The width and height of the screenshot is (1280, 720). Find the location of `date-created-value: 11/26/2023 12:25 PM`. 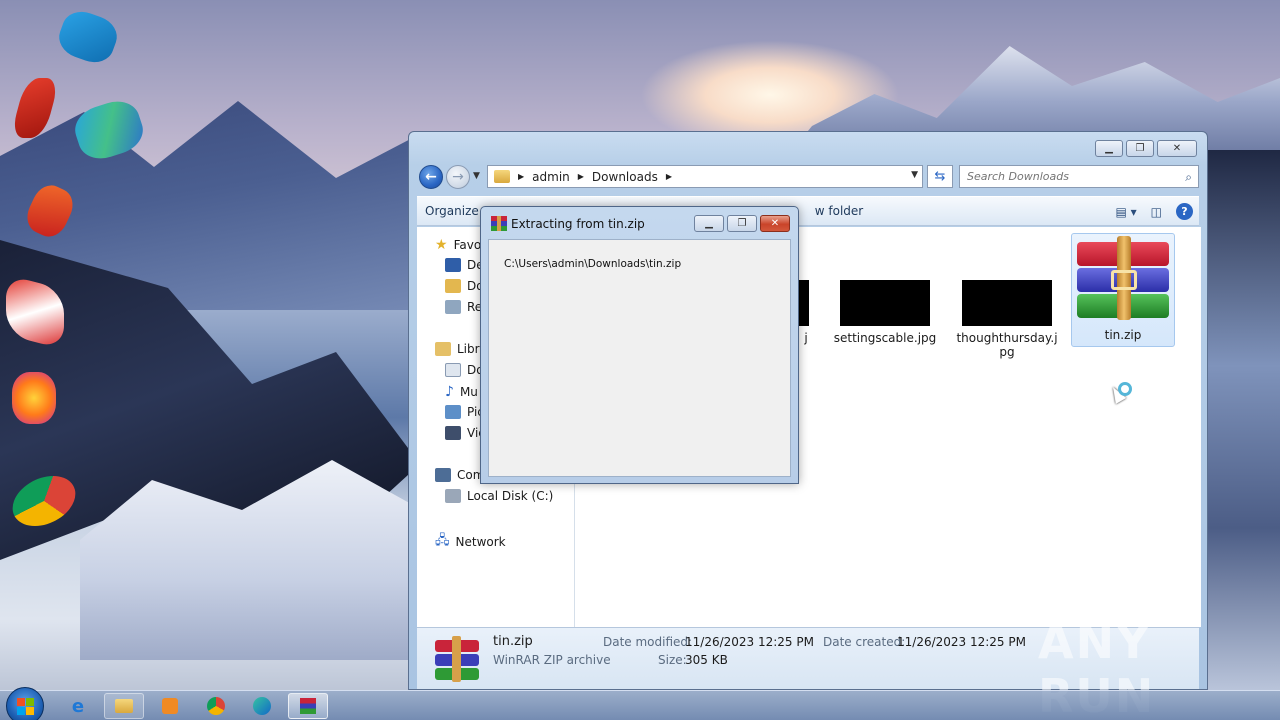

date-created-value: 11/26/2023 12:25 PM is located at coordinates (961, 642).